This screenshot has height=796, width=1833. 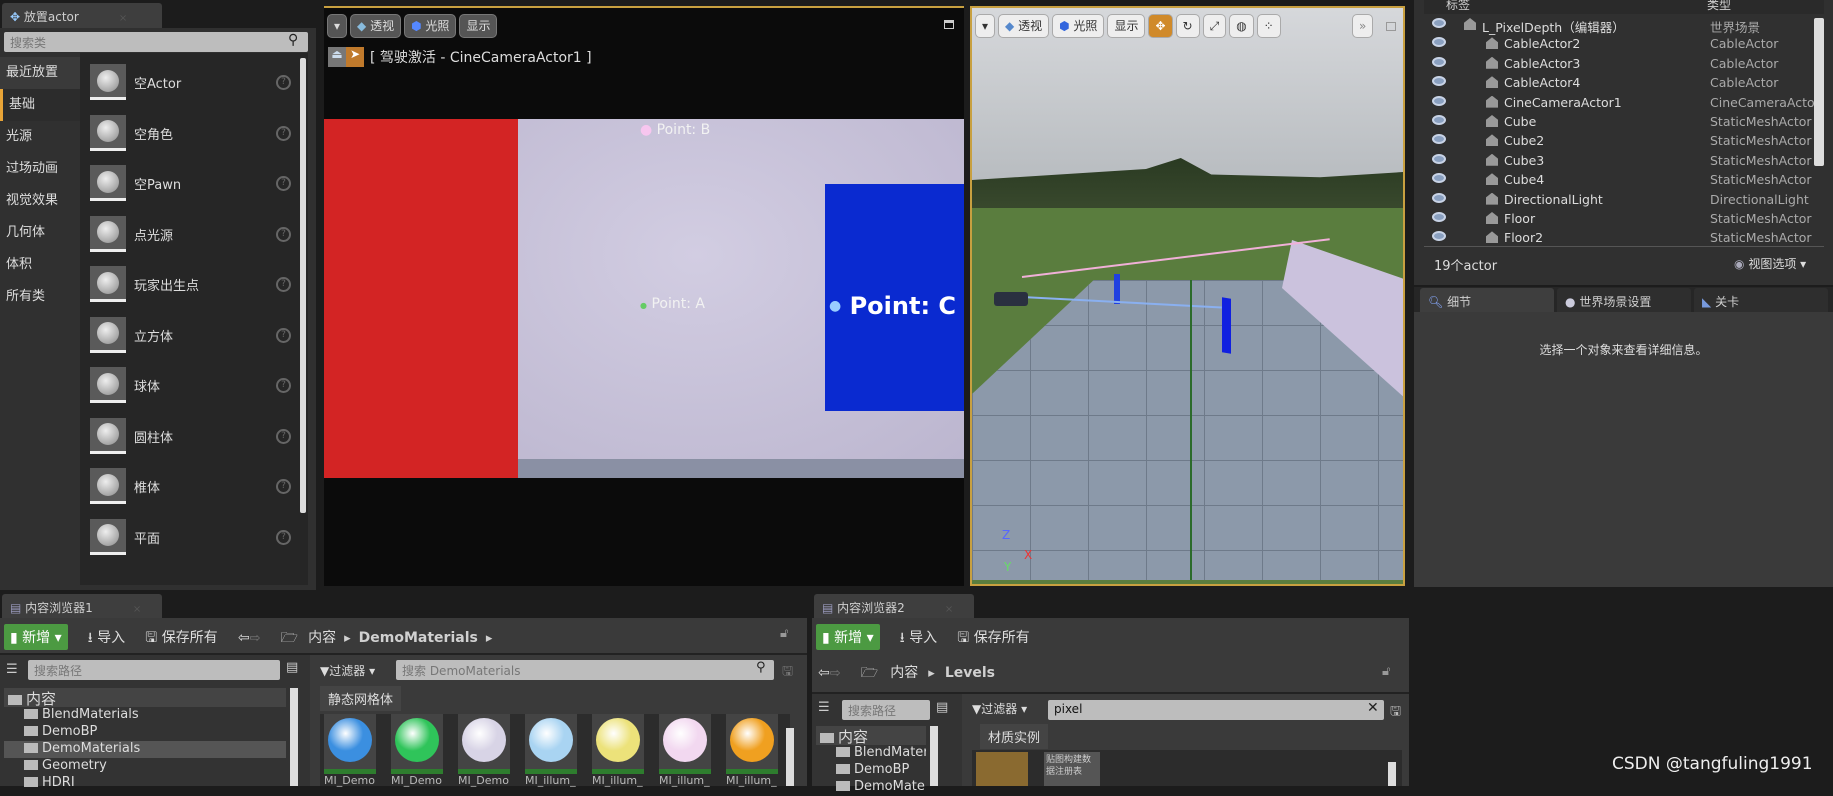 What do you see at coordinates (970, 673) in the screenshot?
I see `breadcrumb-levels: Levels` at bounding box center [970, 673].